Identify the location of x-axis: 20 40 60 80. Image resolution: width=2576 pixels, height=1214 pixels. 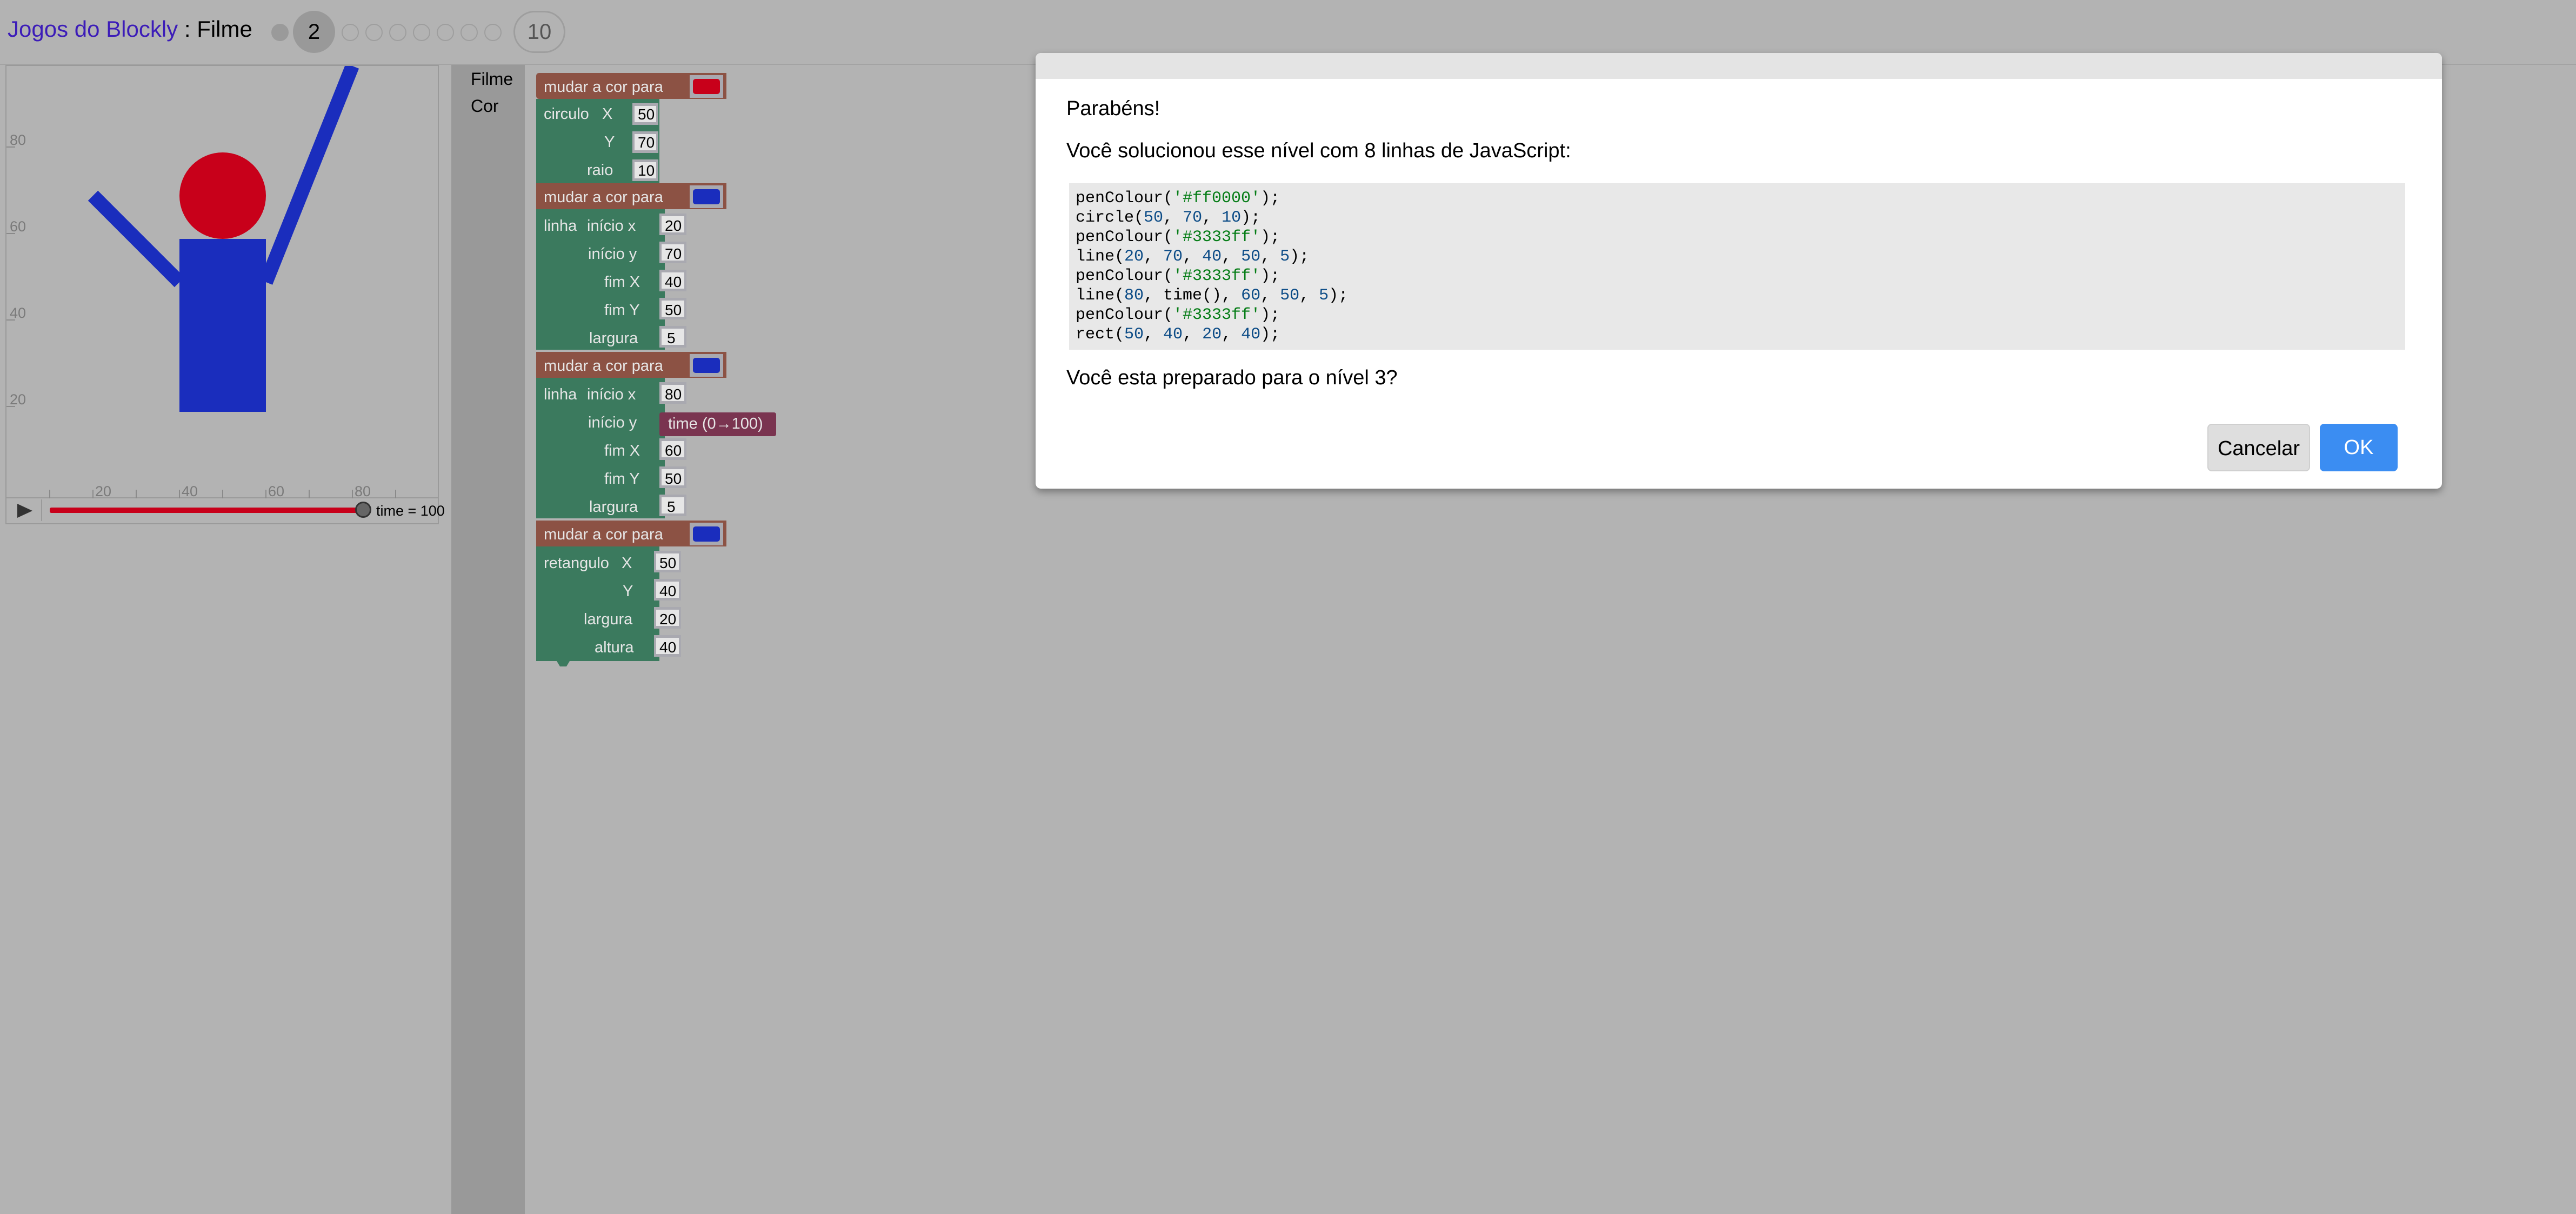
(223, 490).